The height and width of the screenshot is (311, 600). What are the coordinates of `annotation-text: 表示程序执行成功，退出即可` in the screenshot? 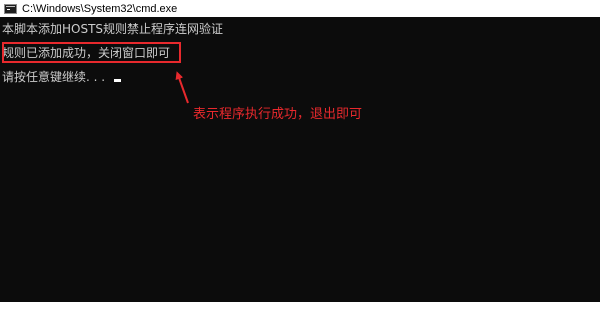 It's located at (278, 114).